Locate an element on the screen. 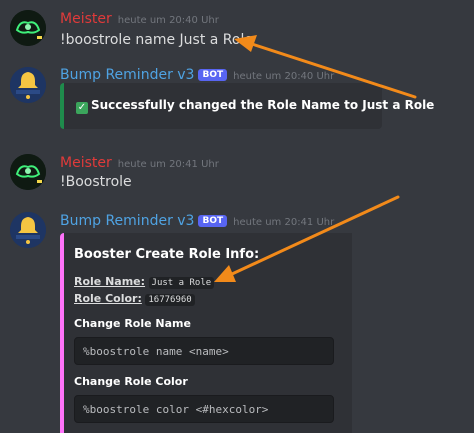 Image resolution: width=474 pixels, height=433 pixels. field-change-name-title: Change Role Name is located at coordinates (132, 323).